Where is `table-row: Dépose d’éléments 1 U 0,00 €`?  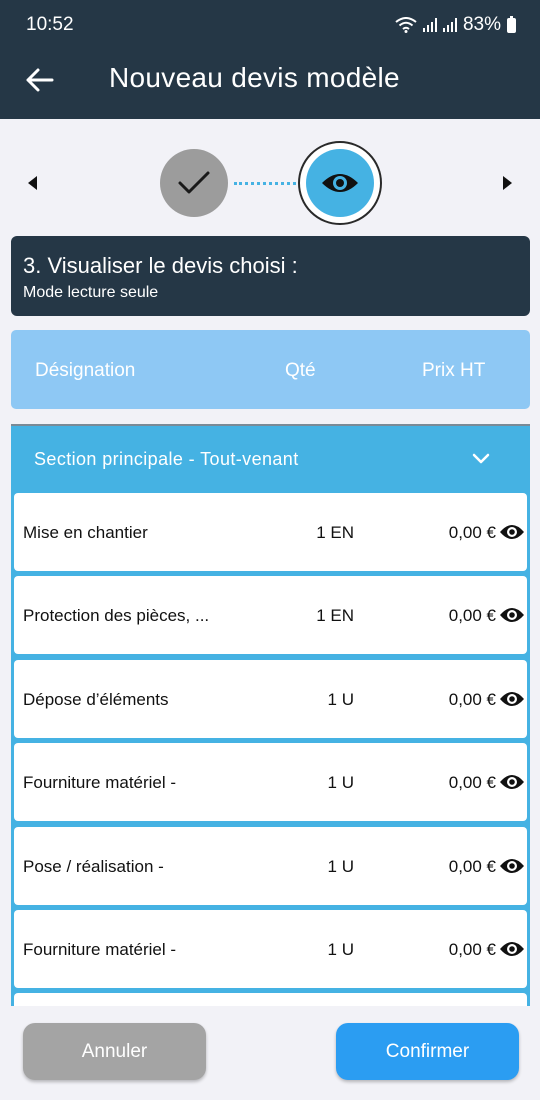 table-row: Dépose d’éléments 1 U 0,00 € is located at coordinates (270, 699).